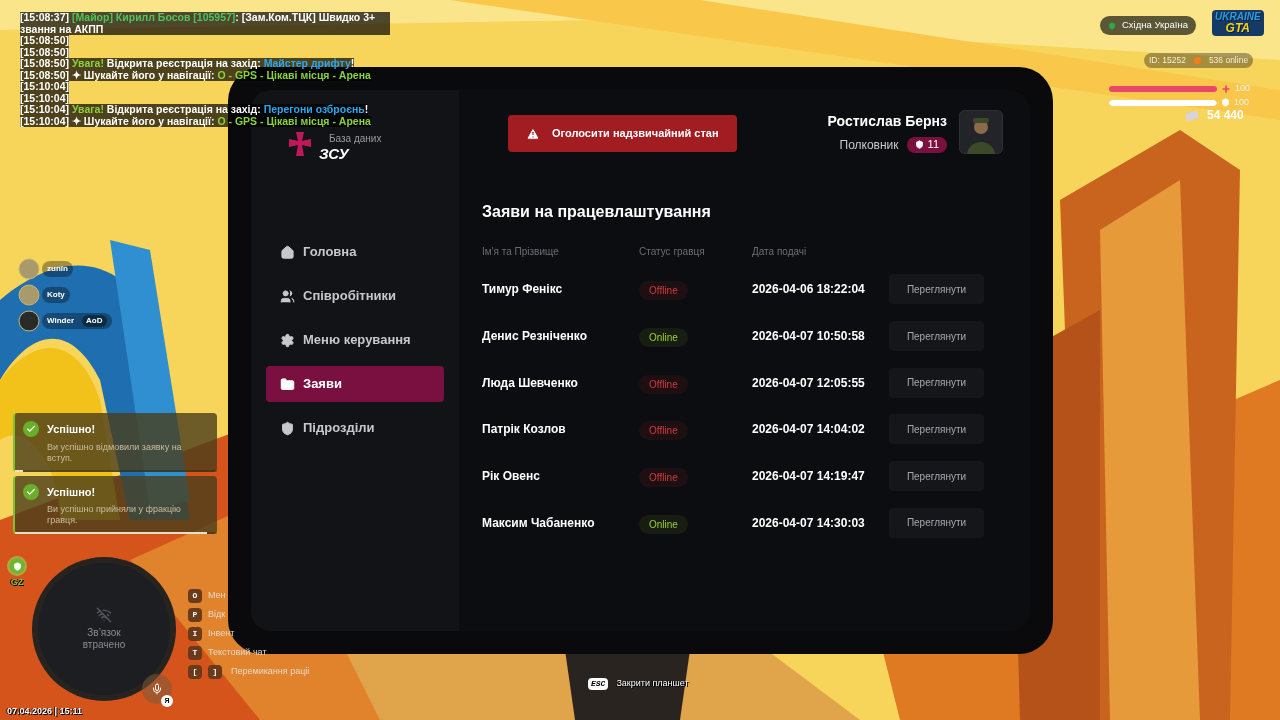  Describe the element at coordinates (535, 337) in the screenshot. I see `applicant-name: Денис Резніченко` at that location.